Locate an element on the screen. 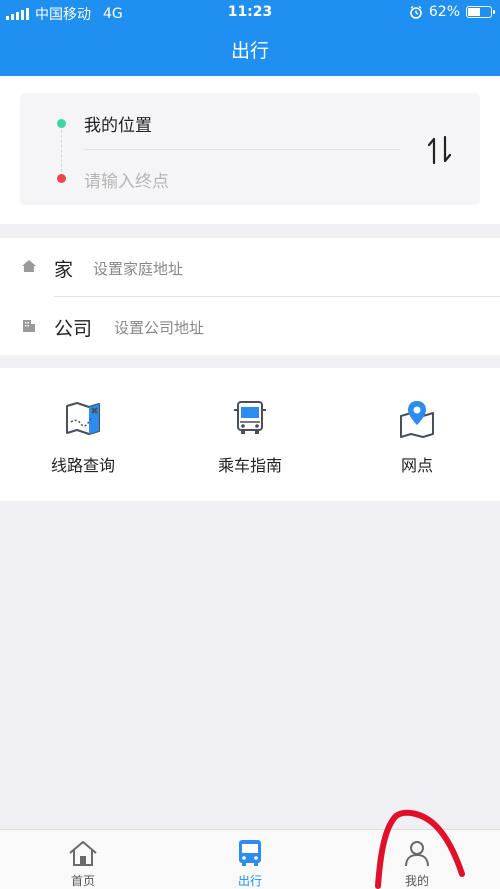 Image resolution: width=500 pixels, height=889 pixels. tab-home: 首页 is located at coordinates (83, 863).